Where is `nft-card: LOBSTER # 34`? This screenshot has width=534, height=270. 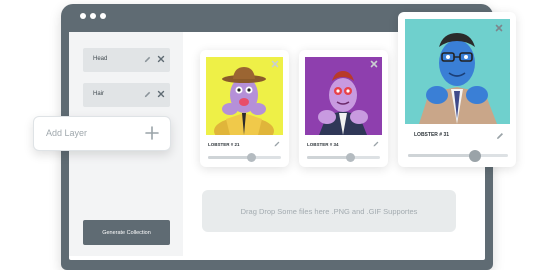
nft-card: LOBSTER # 34 is located at coordinates (343, 108).